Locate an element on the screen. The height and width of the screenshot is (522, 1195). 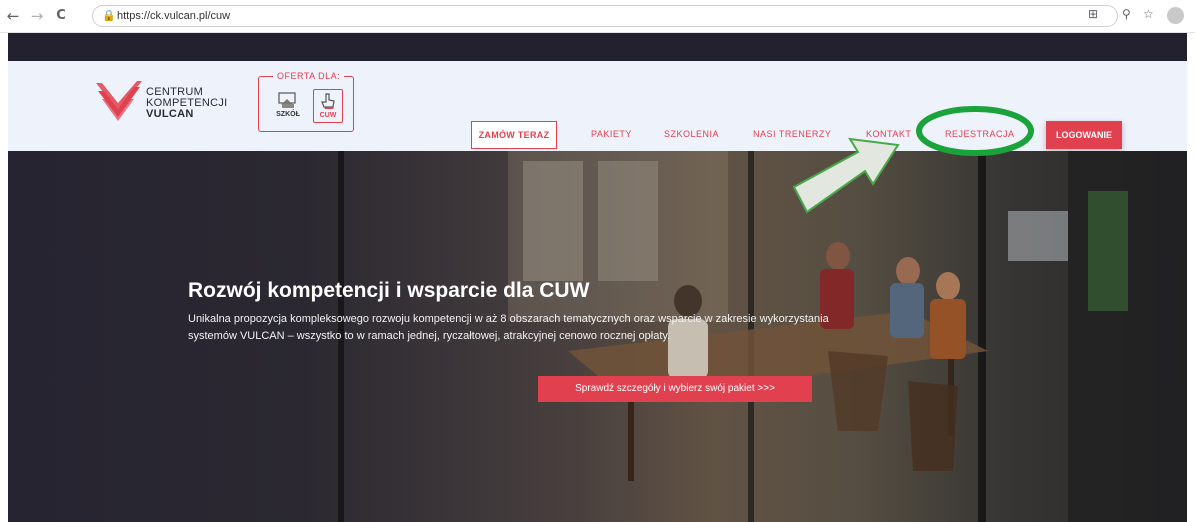
zoom-icon: ⚲ is located at coordinates (1126, 14).